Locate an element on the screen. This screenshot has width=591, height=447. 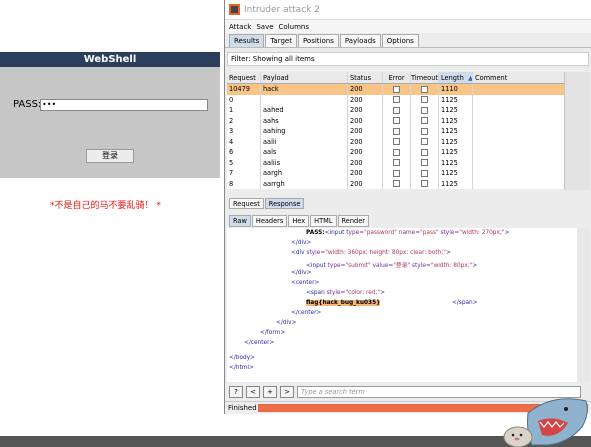
tab-html: HTML is located at coordinates (323, 221).